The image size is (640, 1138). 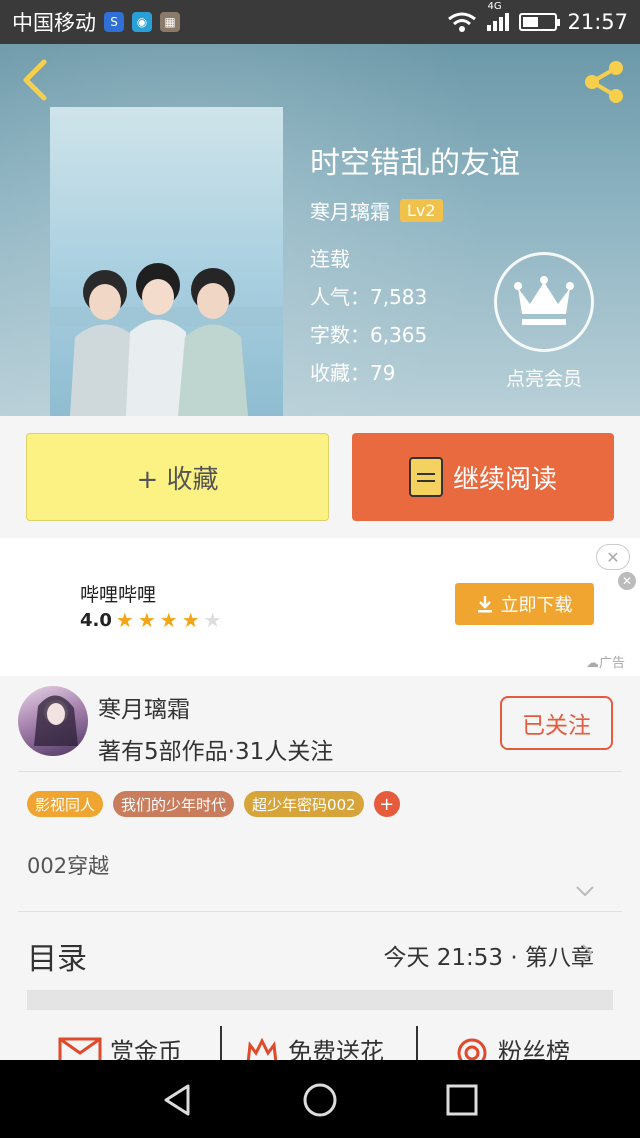 I want to click on photo-icon: ▦, so click(x=170, y=22).